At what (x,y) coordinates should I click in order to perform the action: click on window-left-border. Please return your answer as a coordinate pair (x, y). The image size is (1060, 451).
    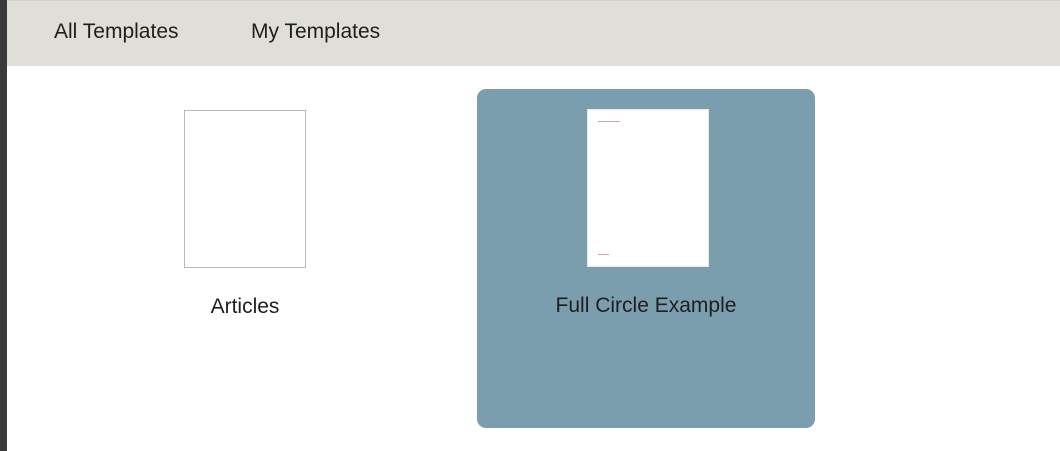
    Looking at the image, I should click on (3, 225).